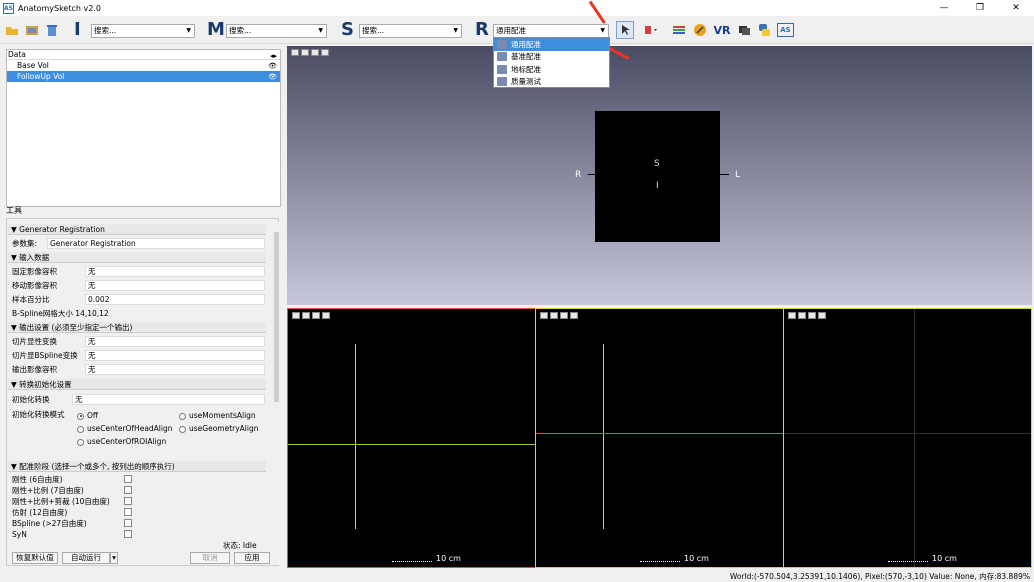  I want to click on init-select: 无, so click(168, 399).